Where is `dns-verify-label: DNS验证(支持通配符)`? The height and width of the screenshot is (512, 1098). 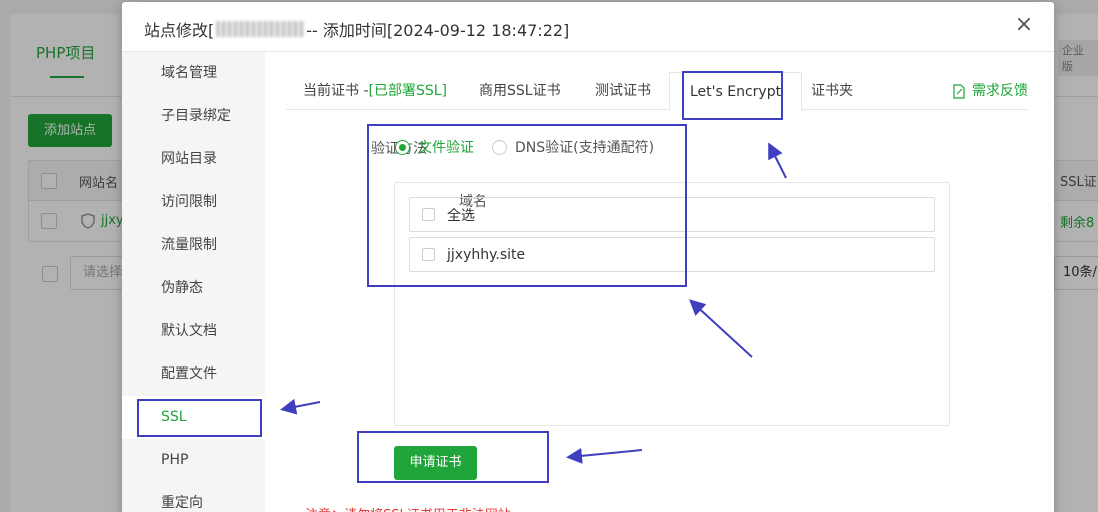
dns-verify-label: DNS验证(支持通配符) is located at coordinates (585, 148).